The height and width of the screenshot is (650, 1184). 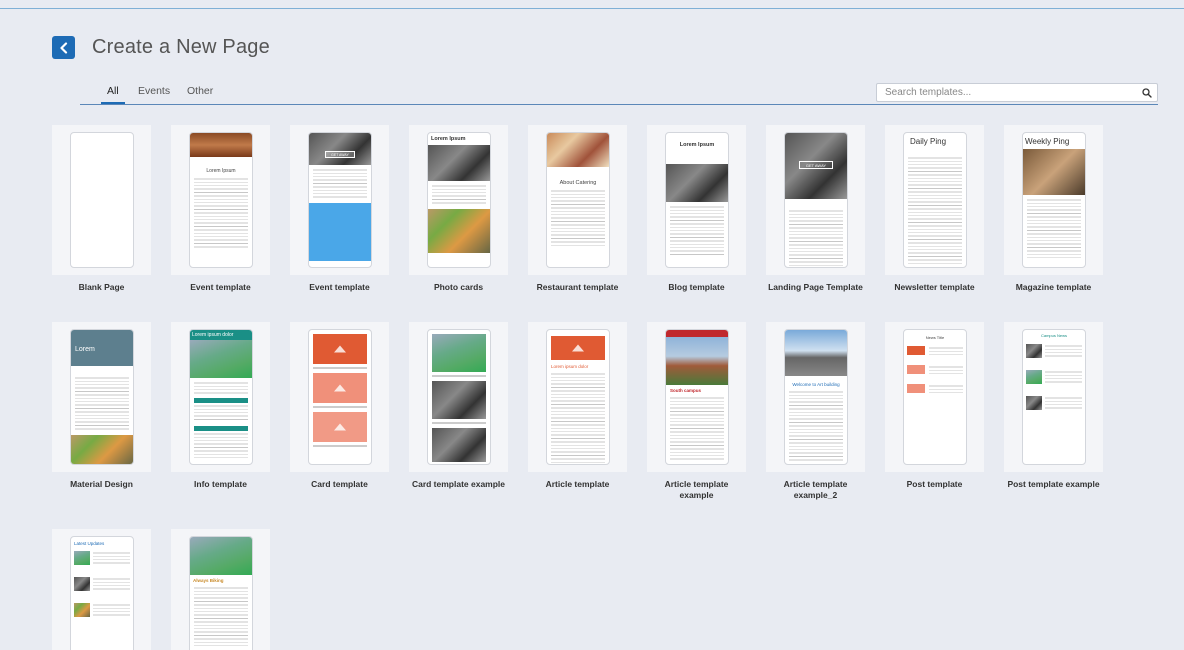 I want to click on template-label: Info template, so click(x=220, y=484).